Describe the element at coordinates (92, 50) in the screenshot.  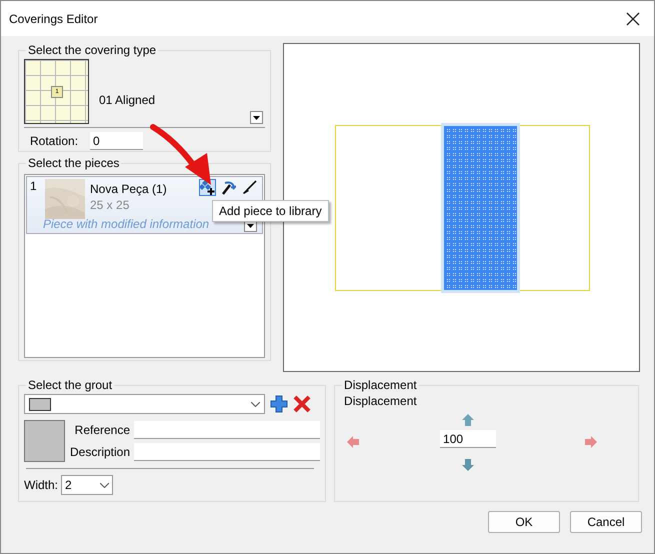
I see `group-label: Select the covering type` at that location.